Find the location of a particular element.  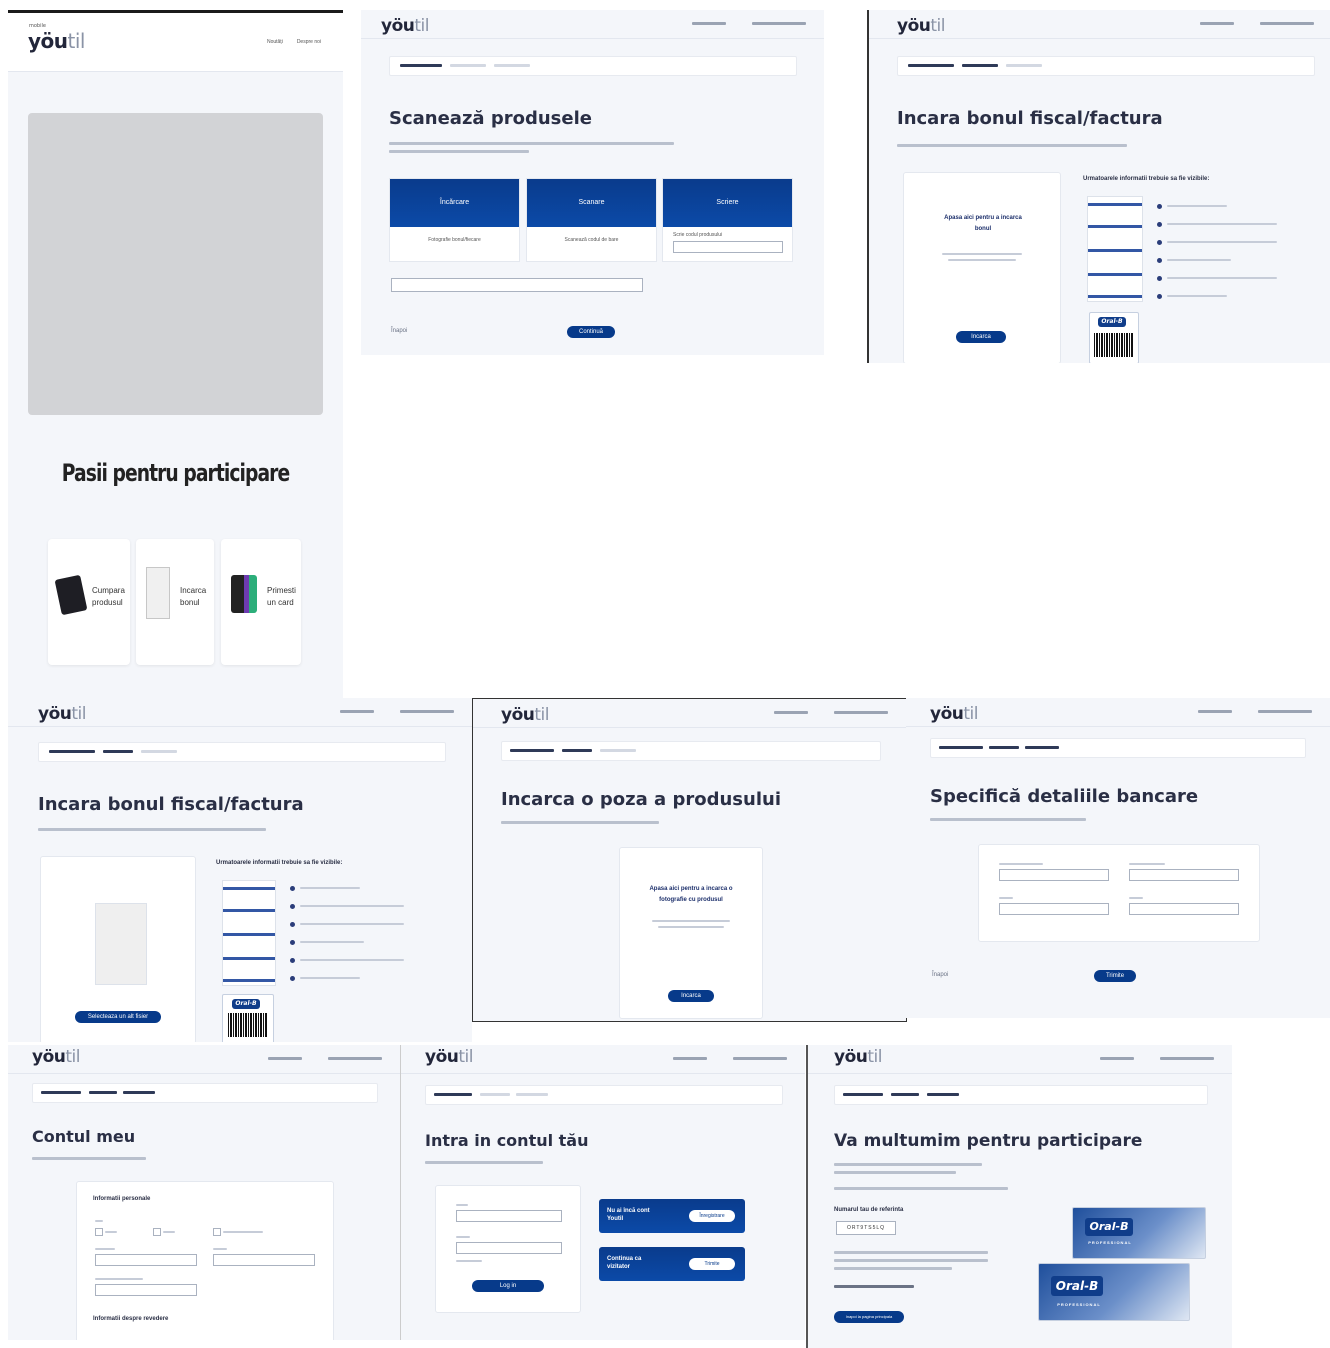

page-title: Intra in contul tău is located at coordinates (507, 1140).